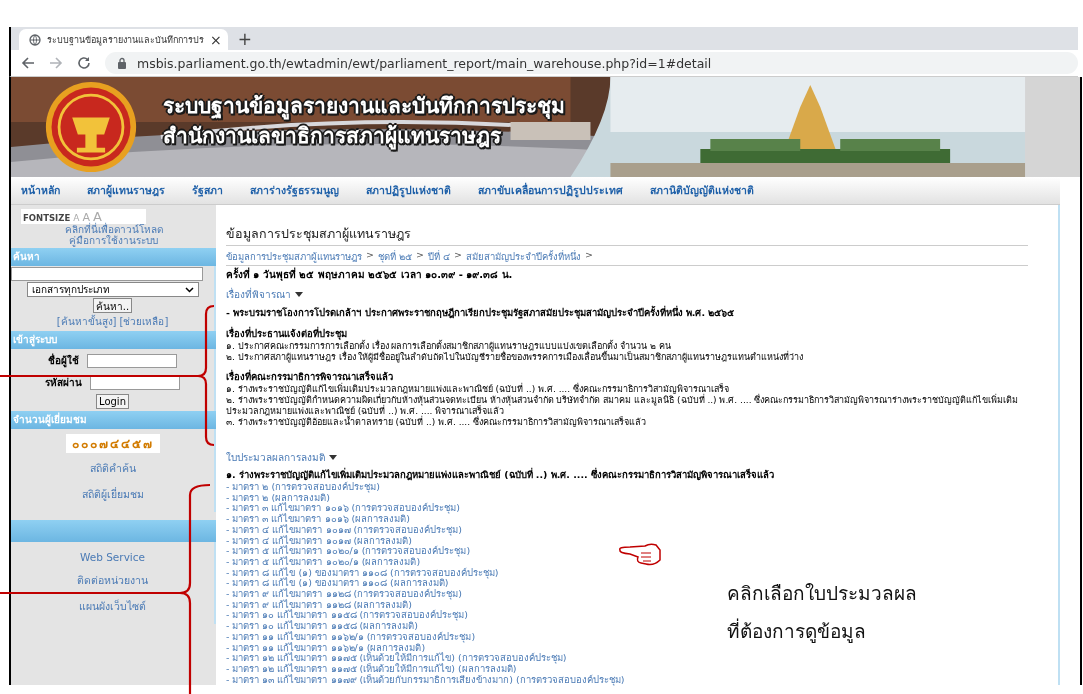 This screenshot has height=694, width=1083. What do you see at coordinates (84, 63) in the screenshot?
I see `reload-icon` at bounding box center [84, 63].